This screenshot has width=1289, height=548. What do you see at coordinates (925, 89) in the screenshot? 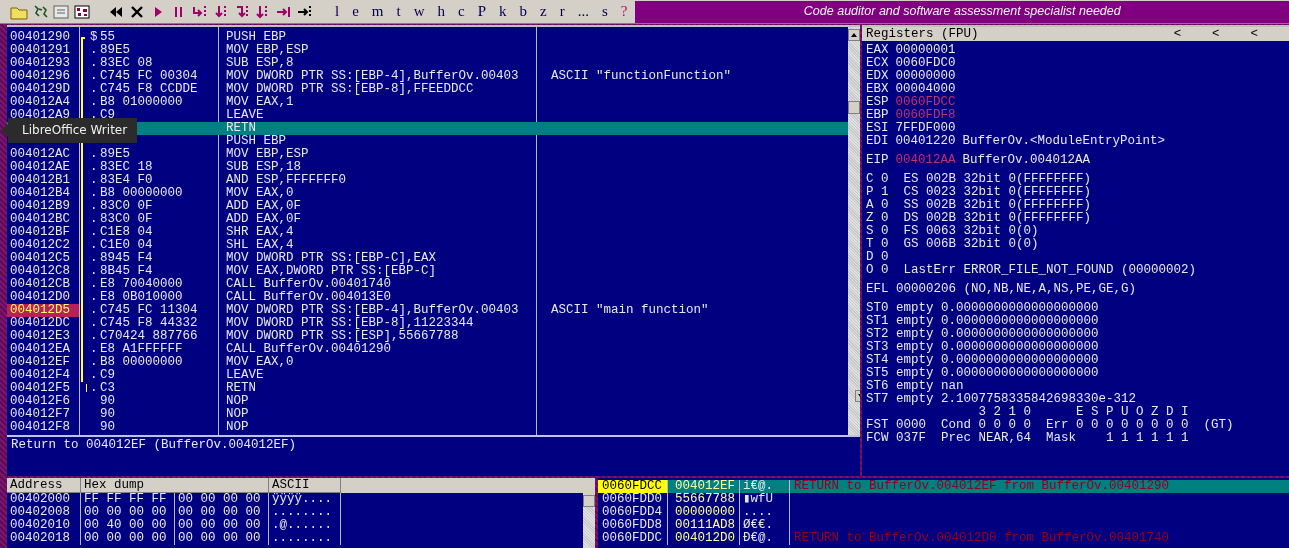
I see `register-value: 00004000` at bounding box center [925, 89].